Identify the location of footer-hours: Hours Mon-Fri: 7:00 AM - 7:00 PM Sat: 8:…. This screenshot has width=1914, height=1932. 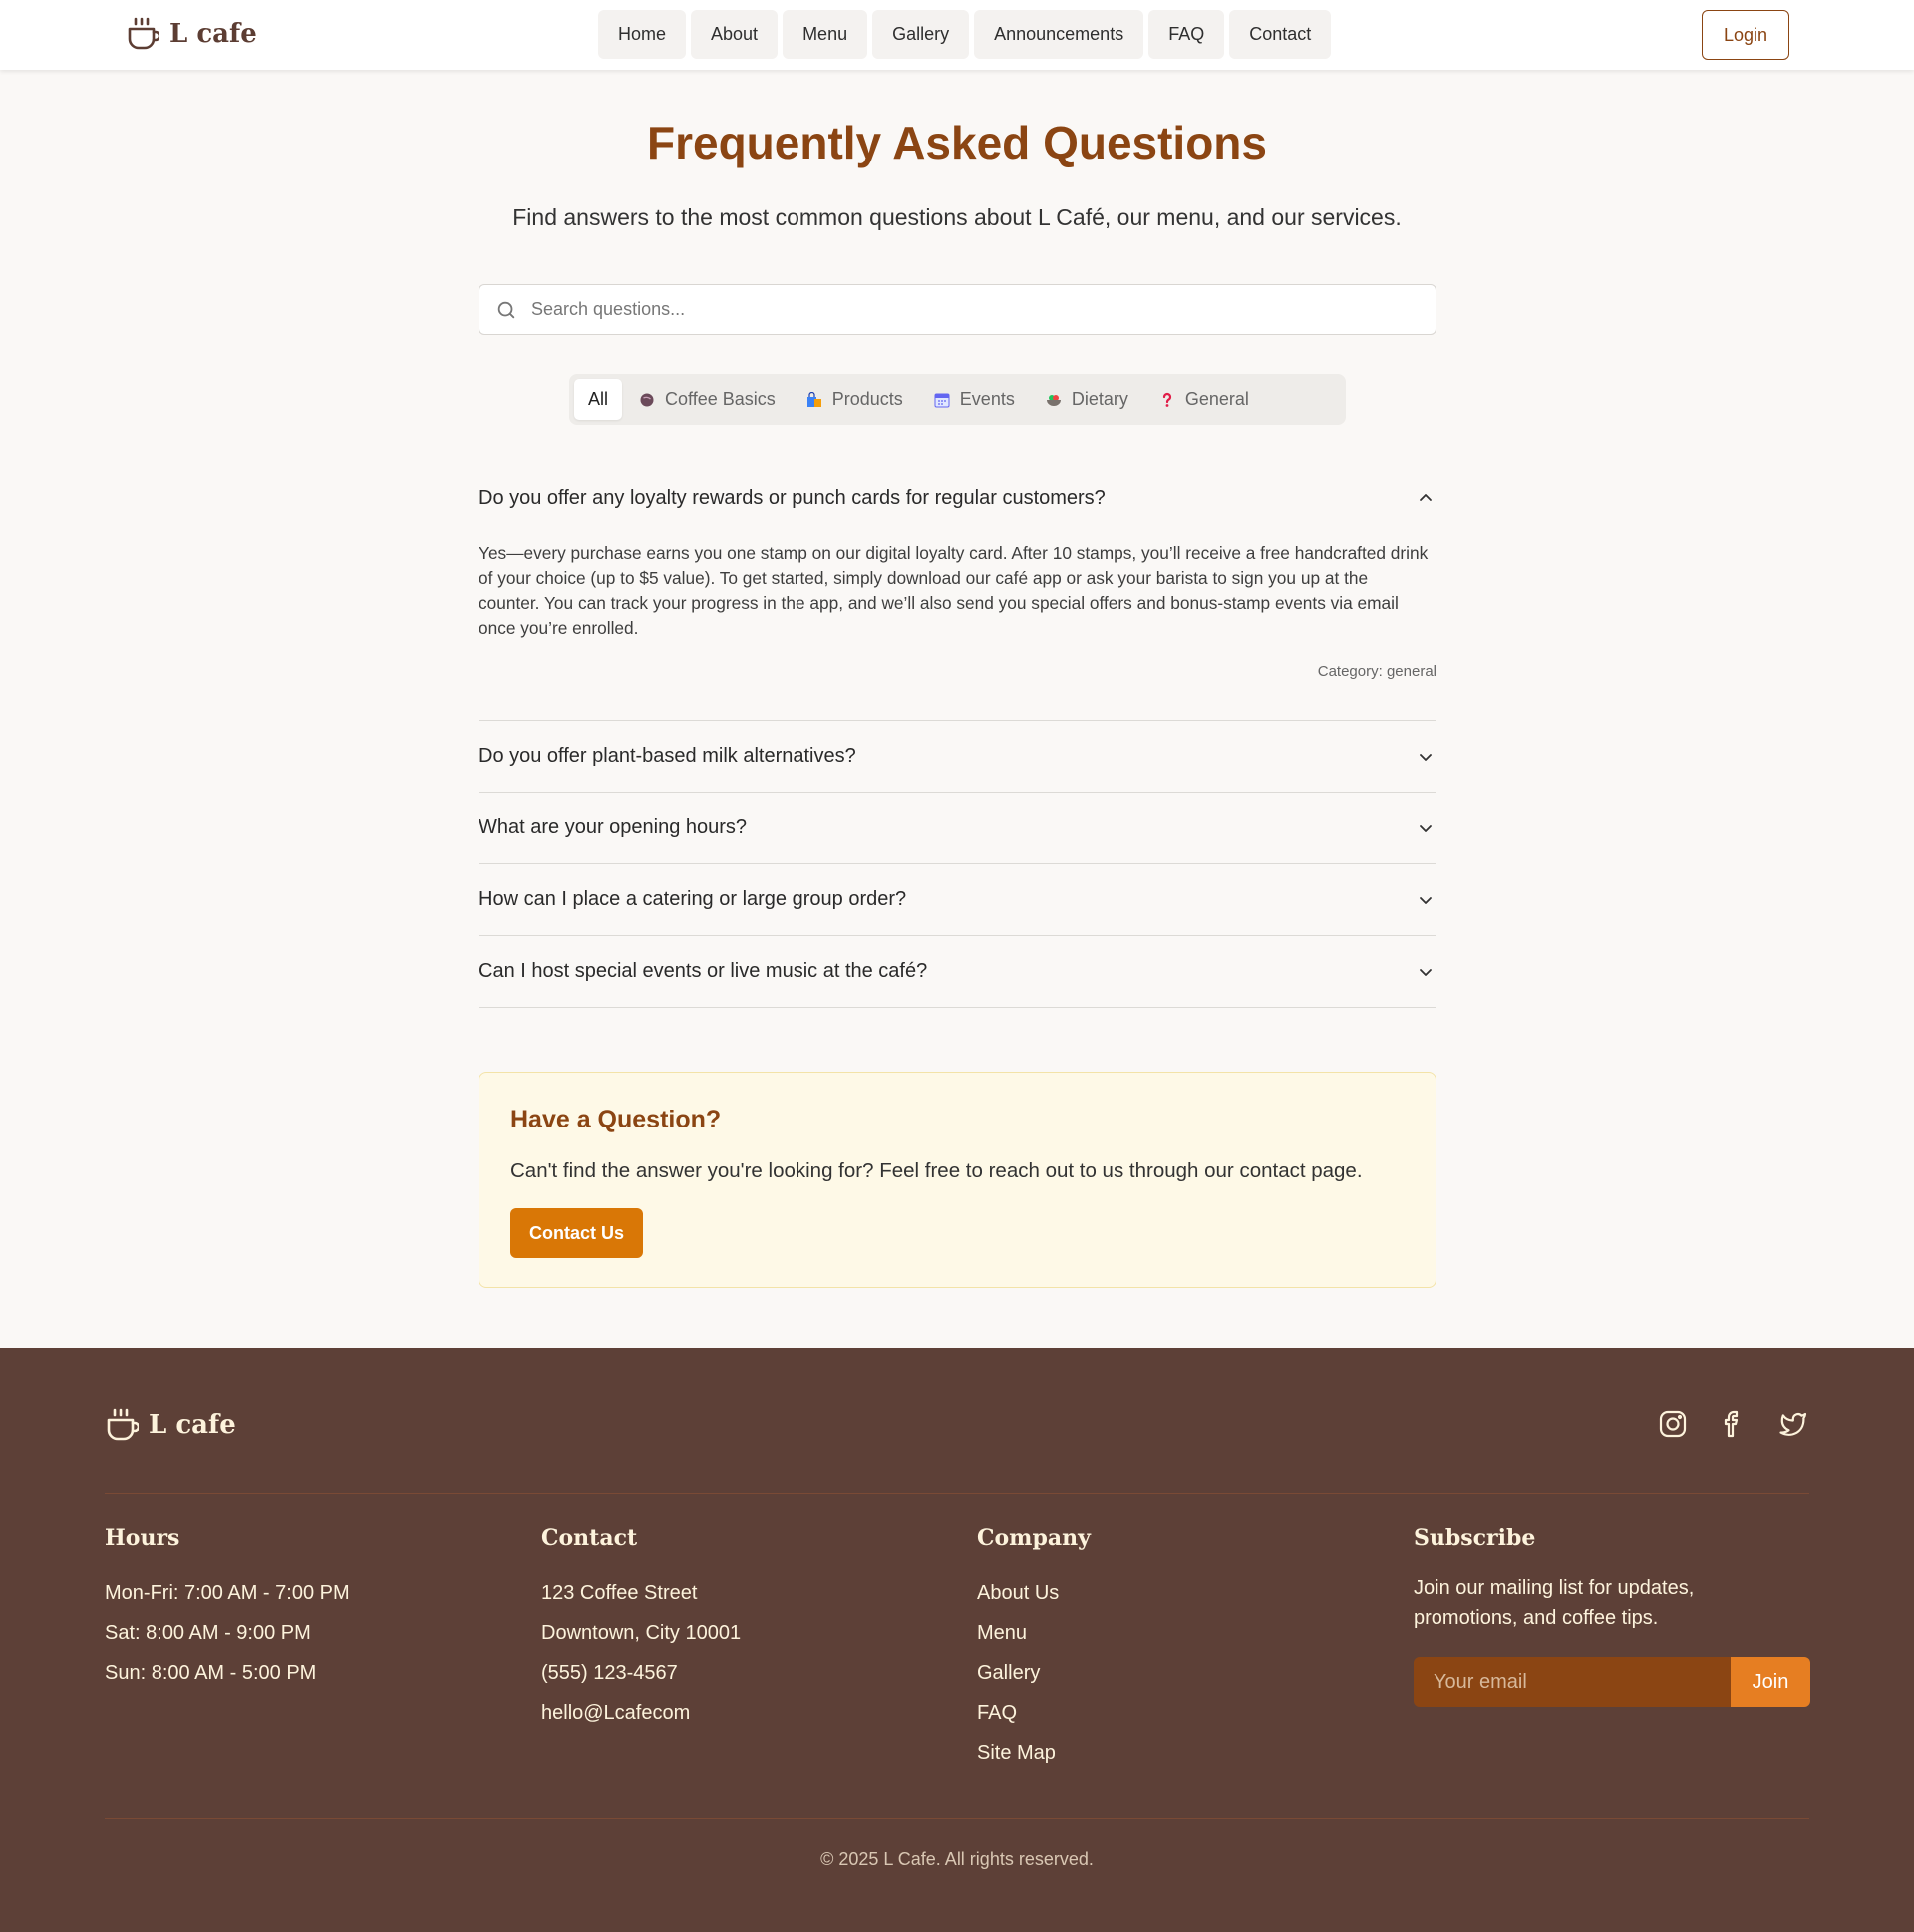
(227, 1609).